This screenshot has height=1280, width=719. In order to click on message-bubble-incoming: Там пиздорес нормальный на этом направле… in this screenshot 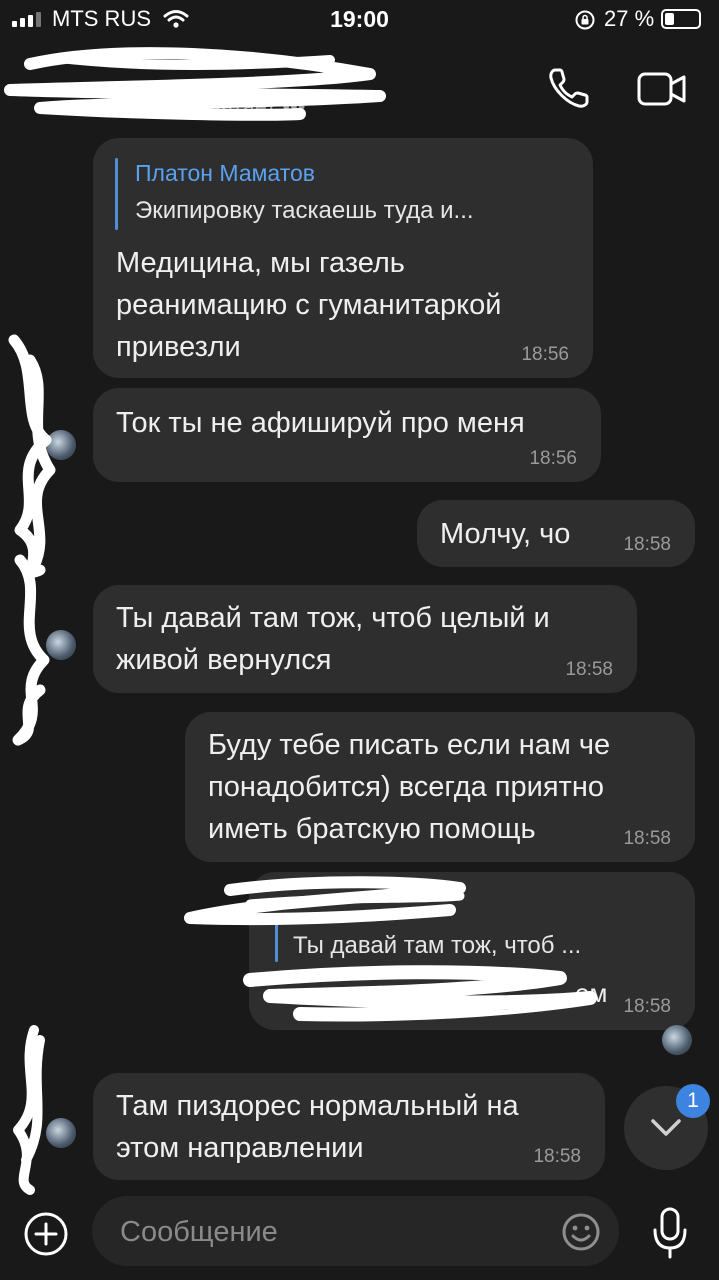, I will do `click(349, 1126)`.